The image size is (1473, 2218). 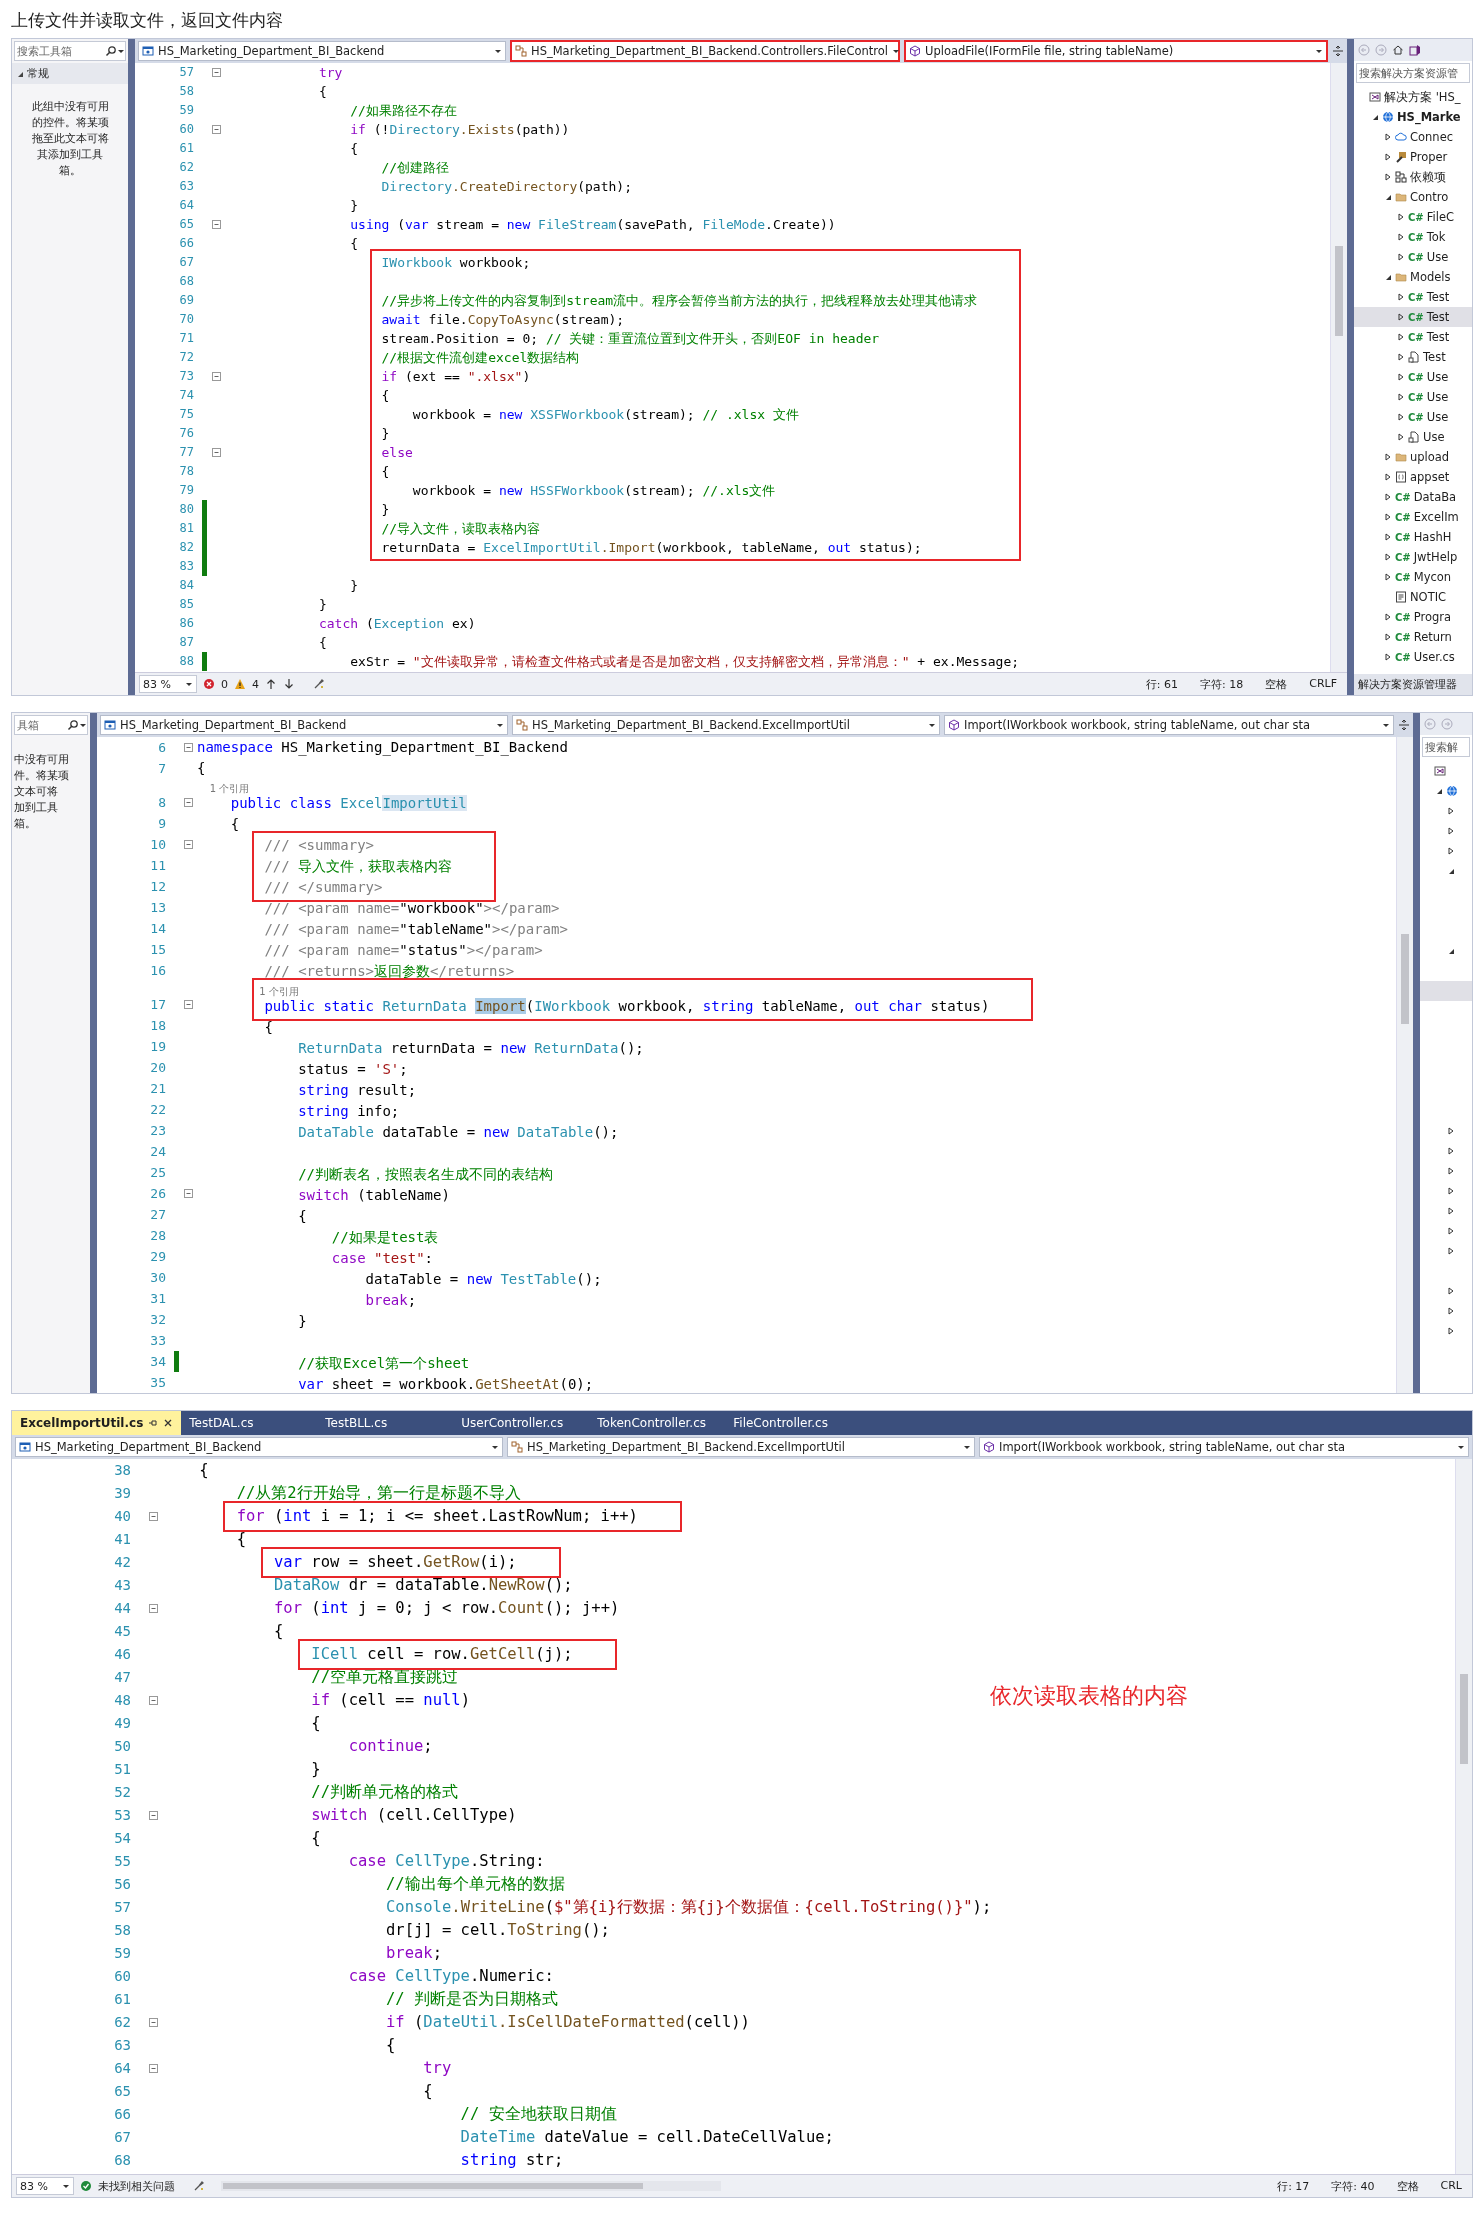 What do you see at coordinates (1413, 597) in the screenshot?
I see `tree-item: NOTIC` at bounding box center [1413, 597].